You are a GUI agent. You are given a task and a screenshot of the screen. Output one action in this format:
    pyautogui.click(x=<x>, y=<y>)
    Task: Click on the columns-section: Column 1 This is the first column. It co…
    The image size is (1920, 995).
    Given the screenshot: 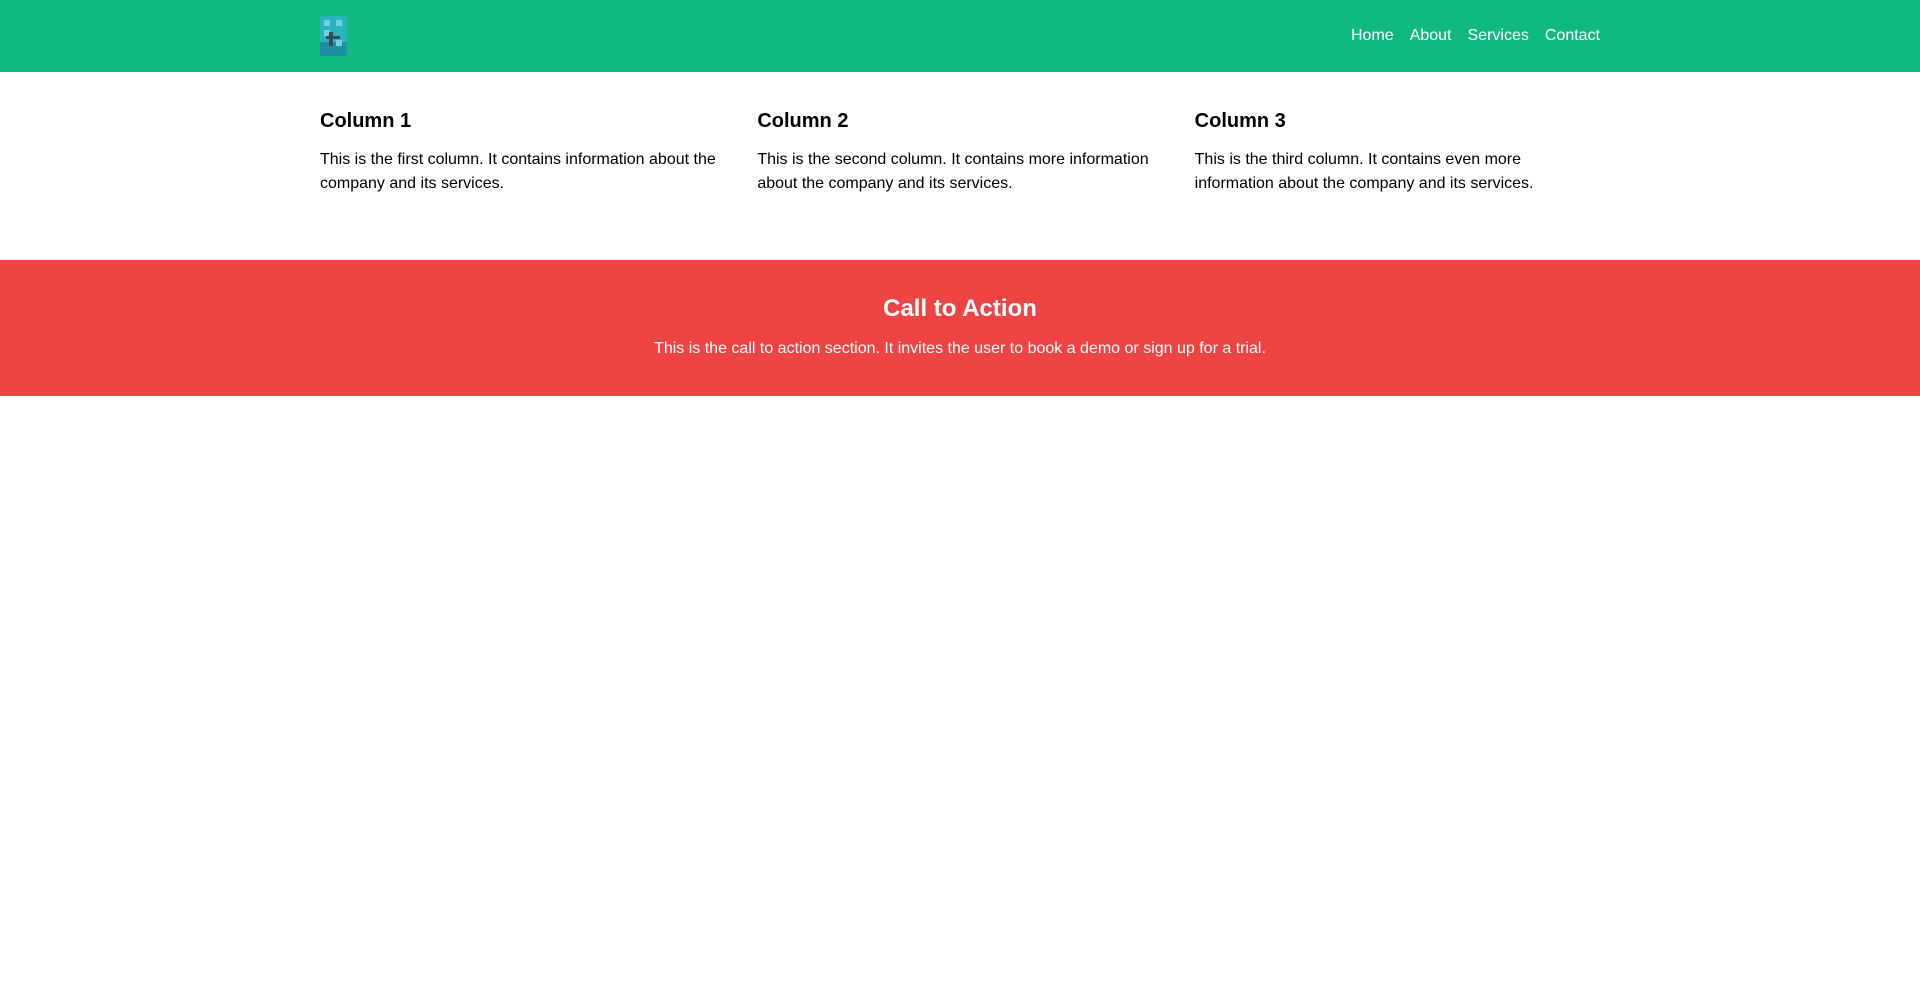 What is the action you would take?
    pyautogui.click(x=960, y=166)
    